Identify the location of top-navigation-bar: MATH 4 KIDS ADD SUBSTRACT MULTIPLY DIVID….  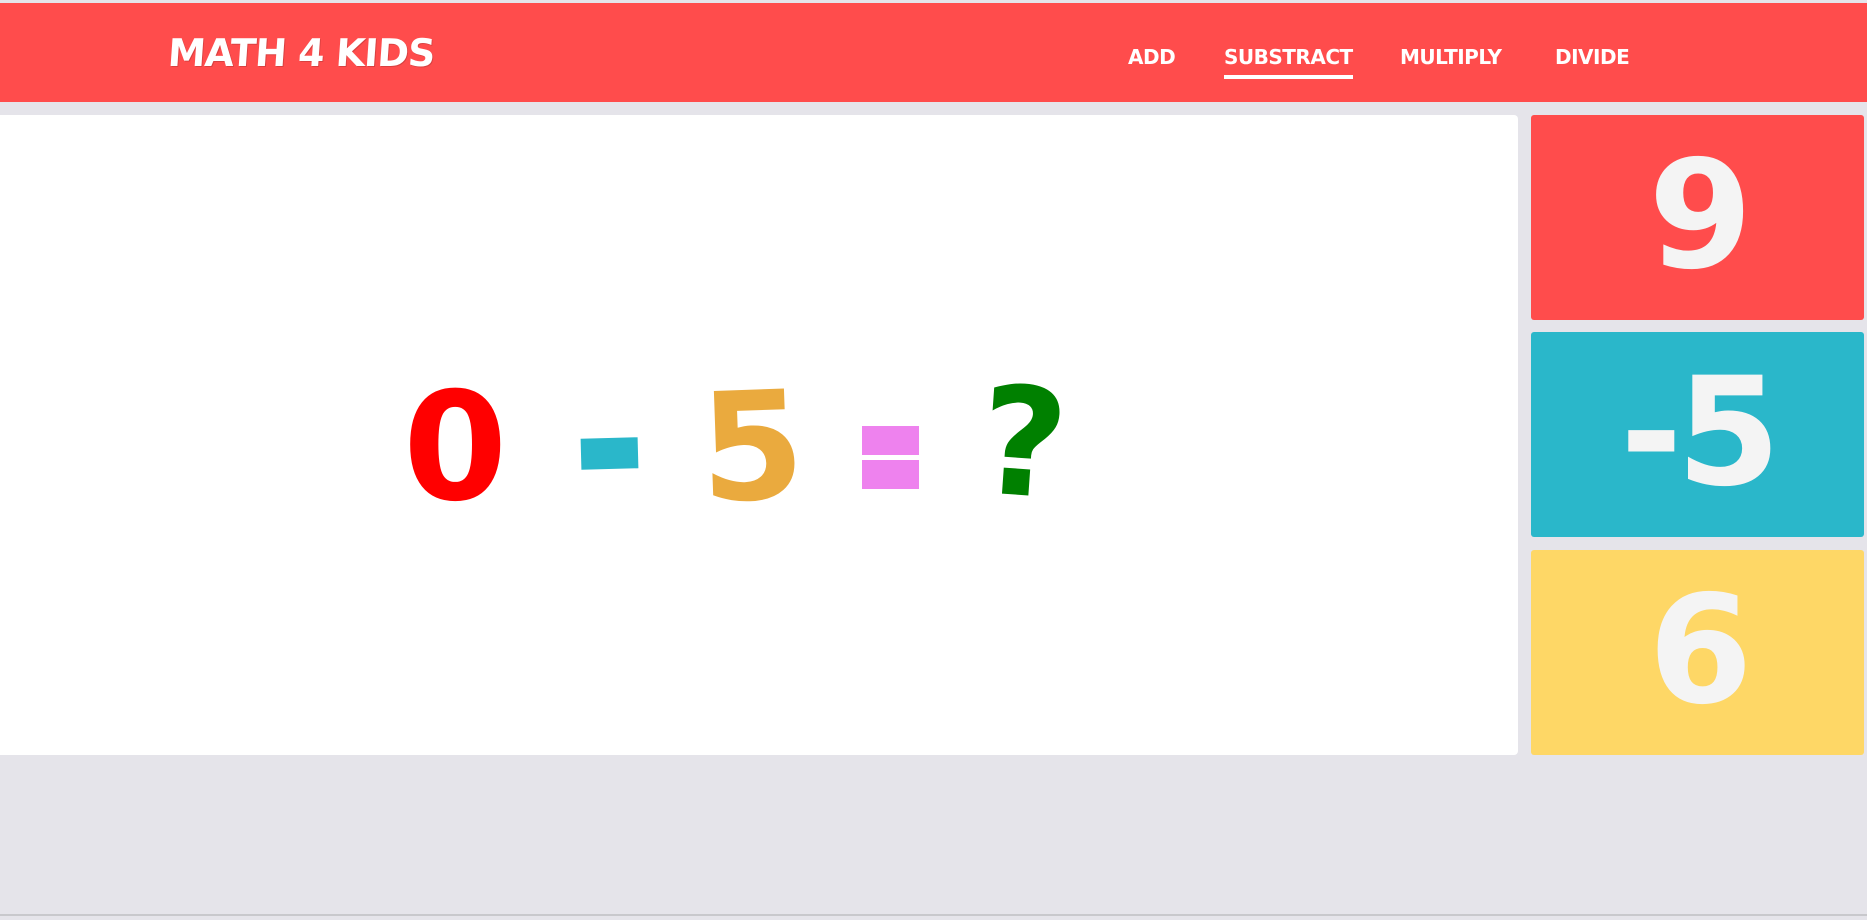
(933, 51).